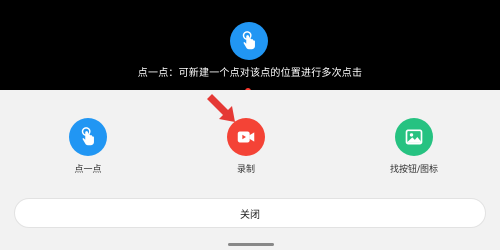 The width and height of the screenshot is (500, 250). I want to click on option-tap: 点一点, so click(88, 146).